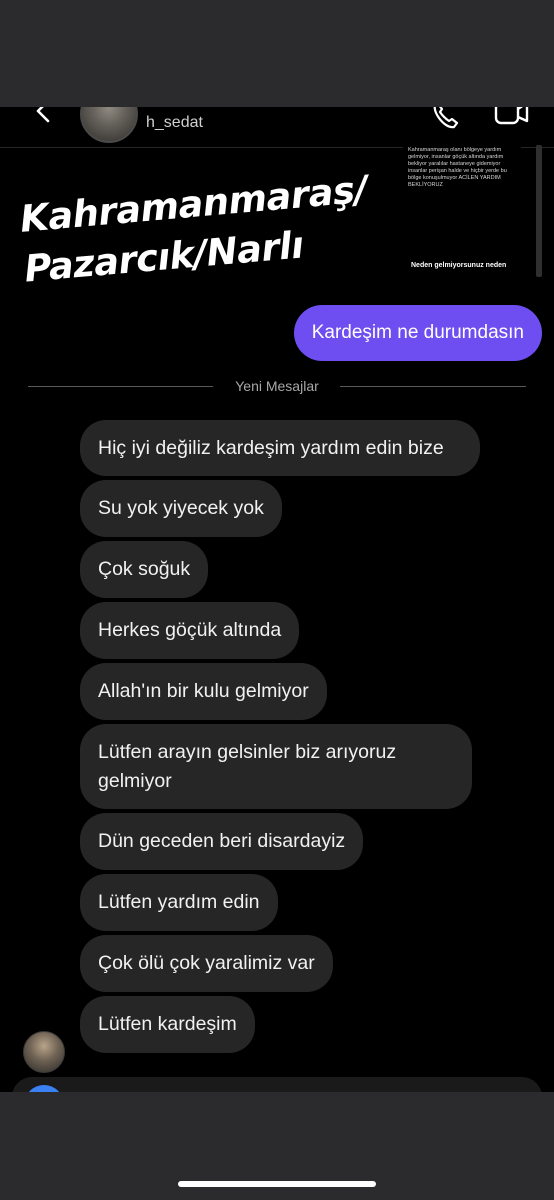  What do you see at coordinates (445, 119) in the screenshot?
I see `phone-call-icon` at bounding box center [445, 119].